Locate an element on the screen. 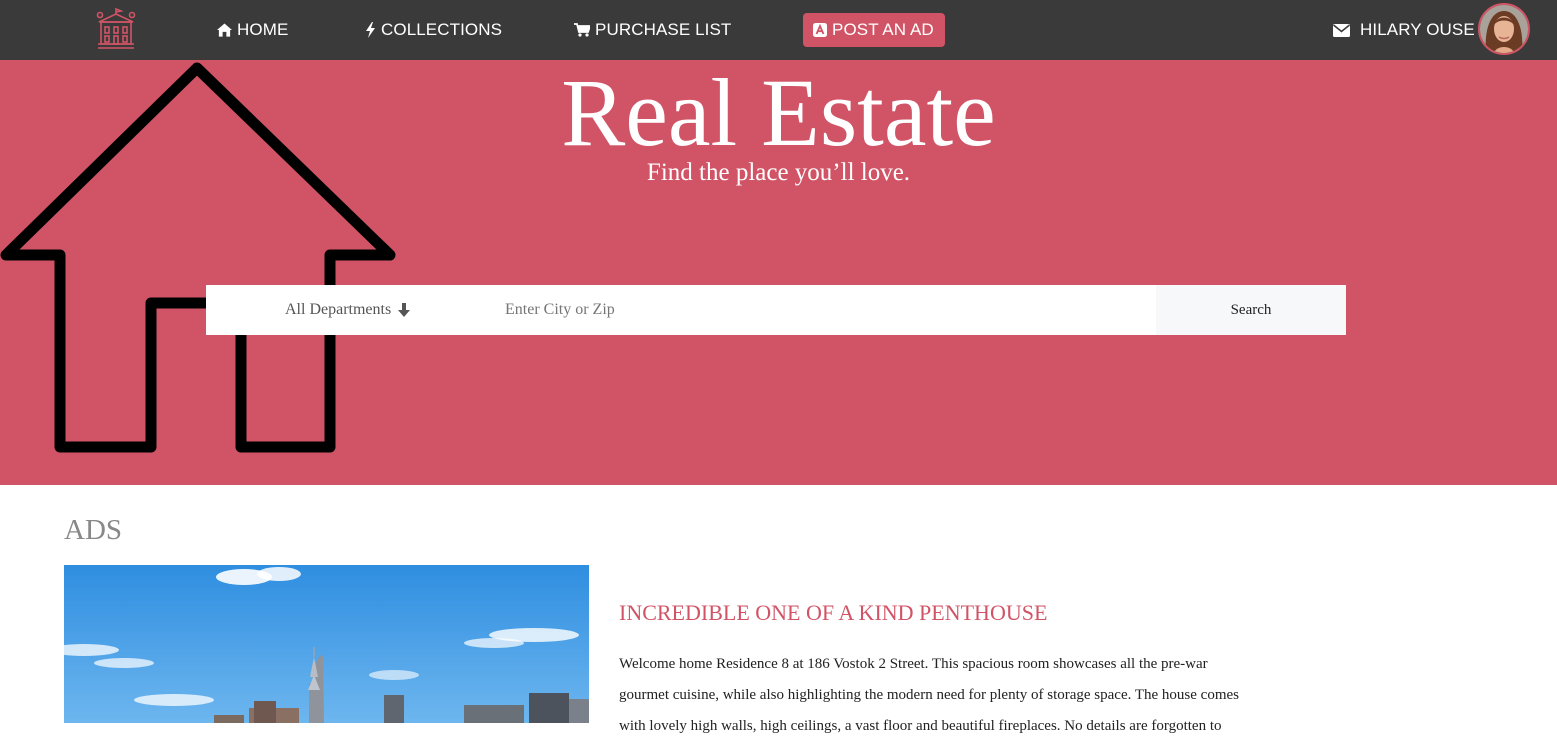 The width and height of the screenshot is (1557, 742). user-avatar is located at coordinates (1504, 29).